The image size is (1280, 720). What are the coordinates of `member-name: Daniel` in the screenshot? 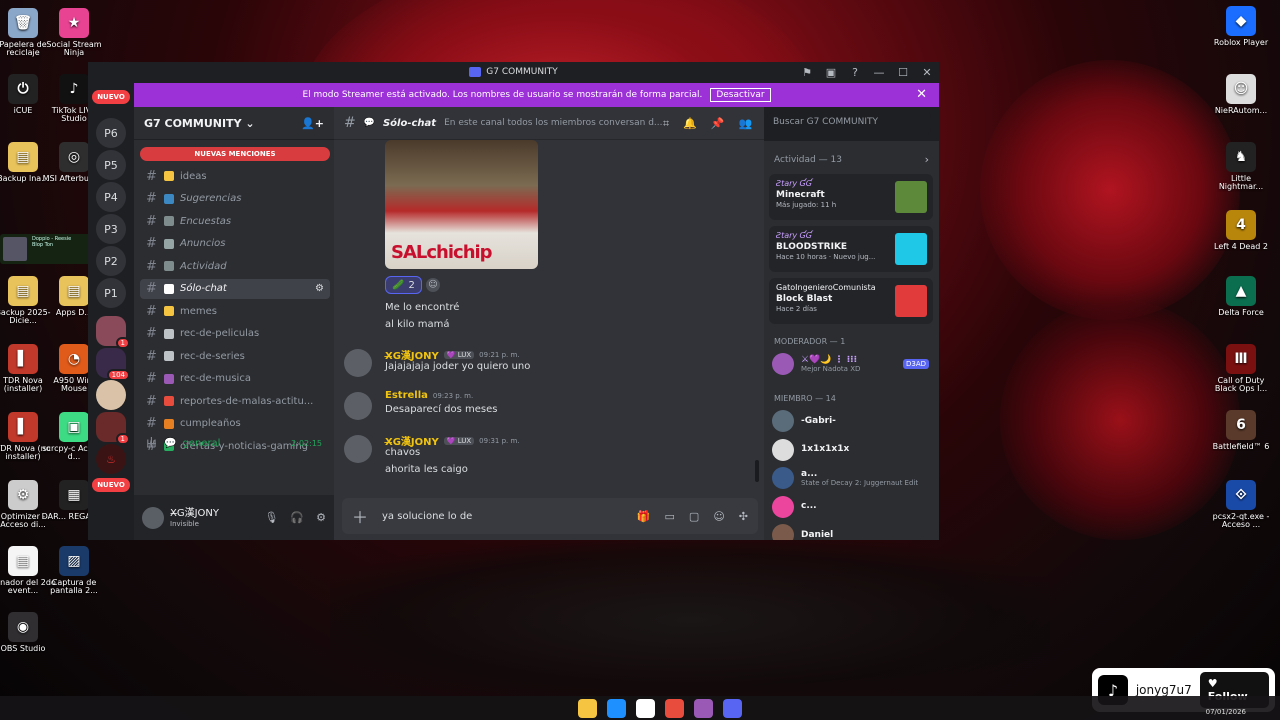 It's located at (817, 534).